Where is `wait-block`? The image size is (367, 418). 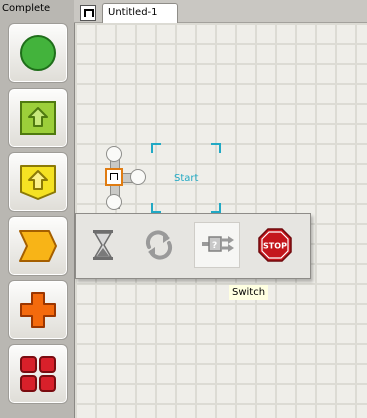 wait-block is located at coordinates (103, 245).